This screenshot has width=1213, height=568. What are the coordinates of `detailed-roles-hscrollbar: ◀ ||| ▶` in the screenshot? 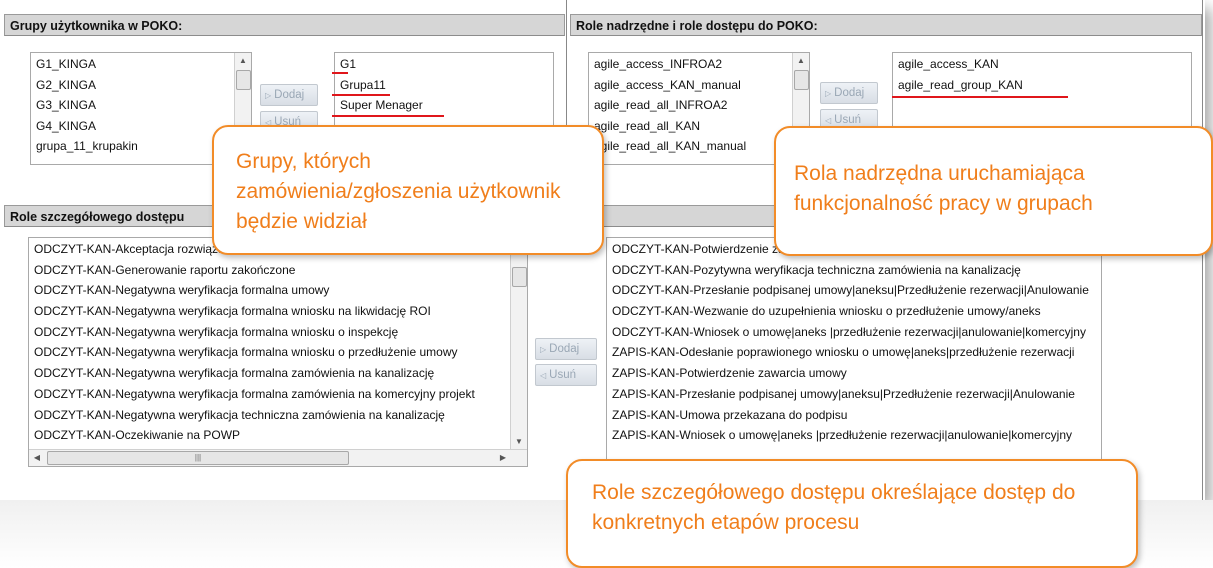 It's located at (278, 457).